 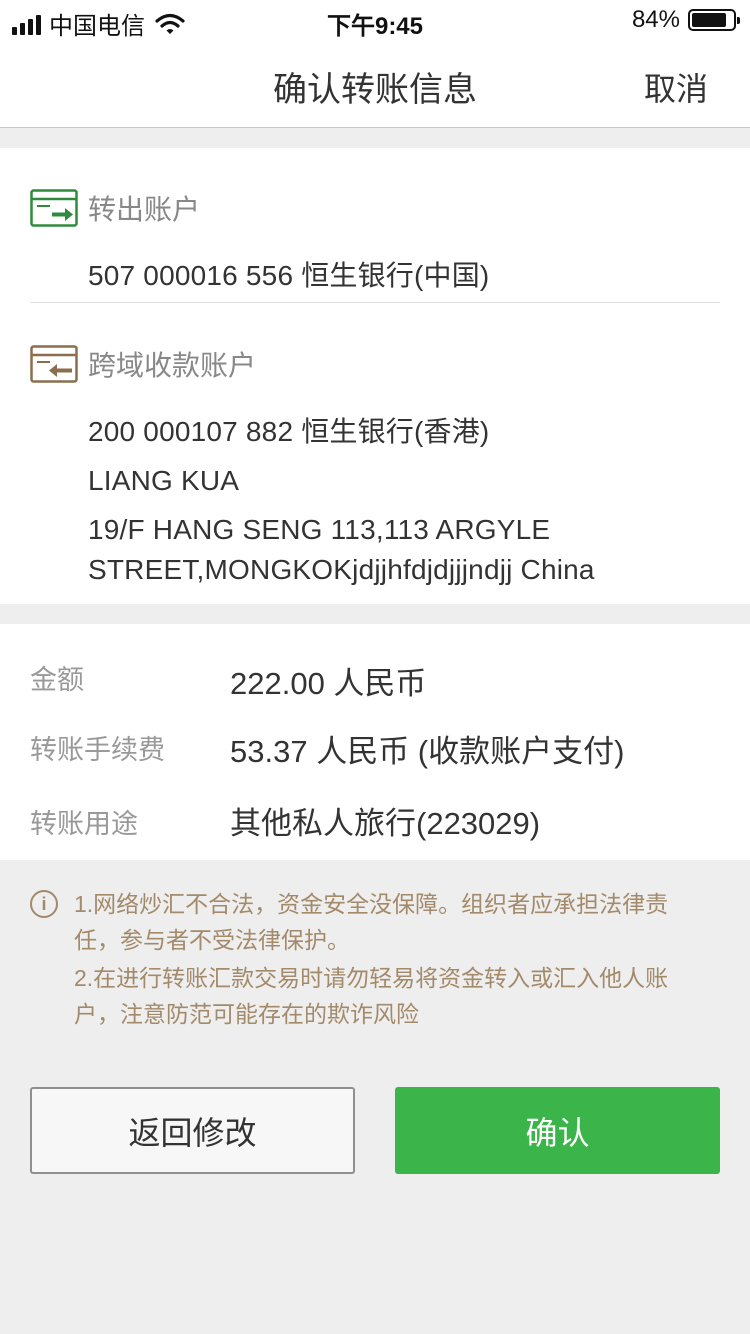 What do you see at coordinates (97, 750) in the screenshot?
I see `fee-label: 转账手续费` at bounding box center [97, 750].